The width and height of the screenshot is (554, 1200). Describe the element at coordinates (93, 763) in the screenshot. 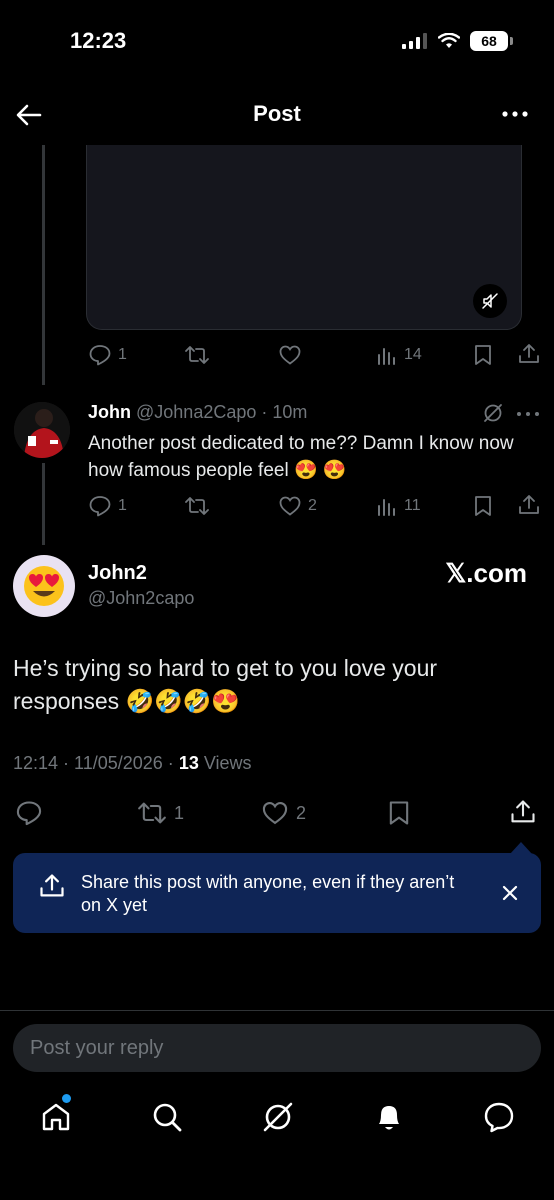

I see `post-timestamp: 12:14 · 11/05/2026 ·` at that location.